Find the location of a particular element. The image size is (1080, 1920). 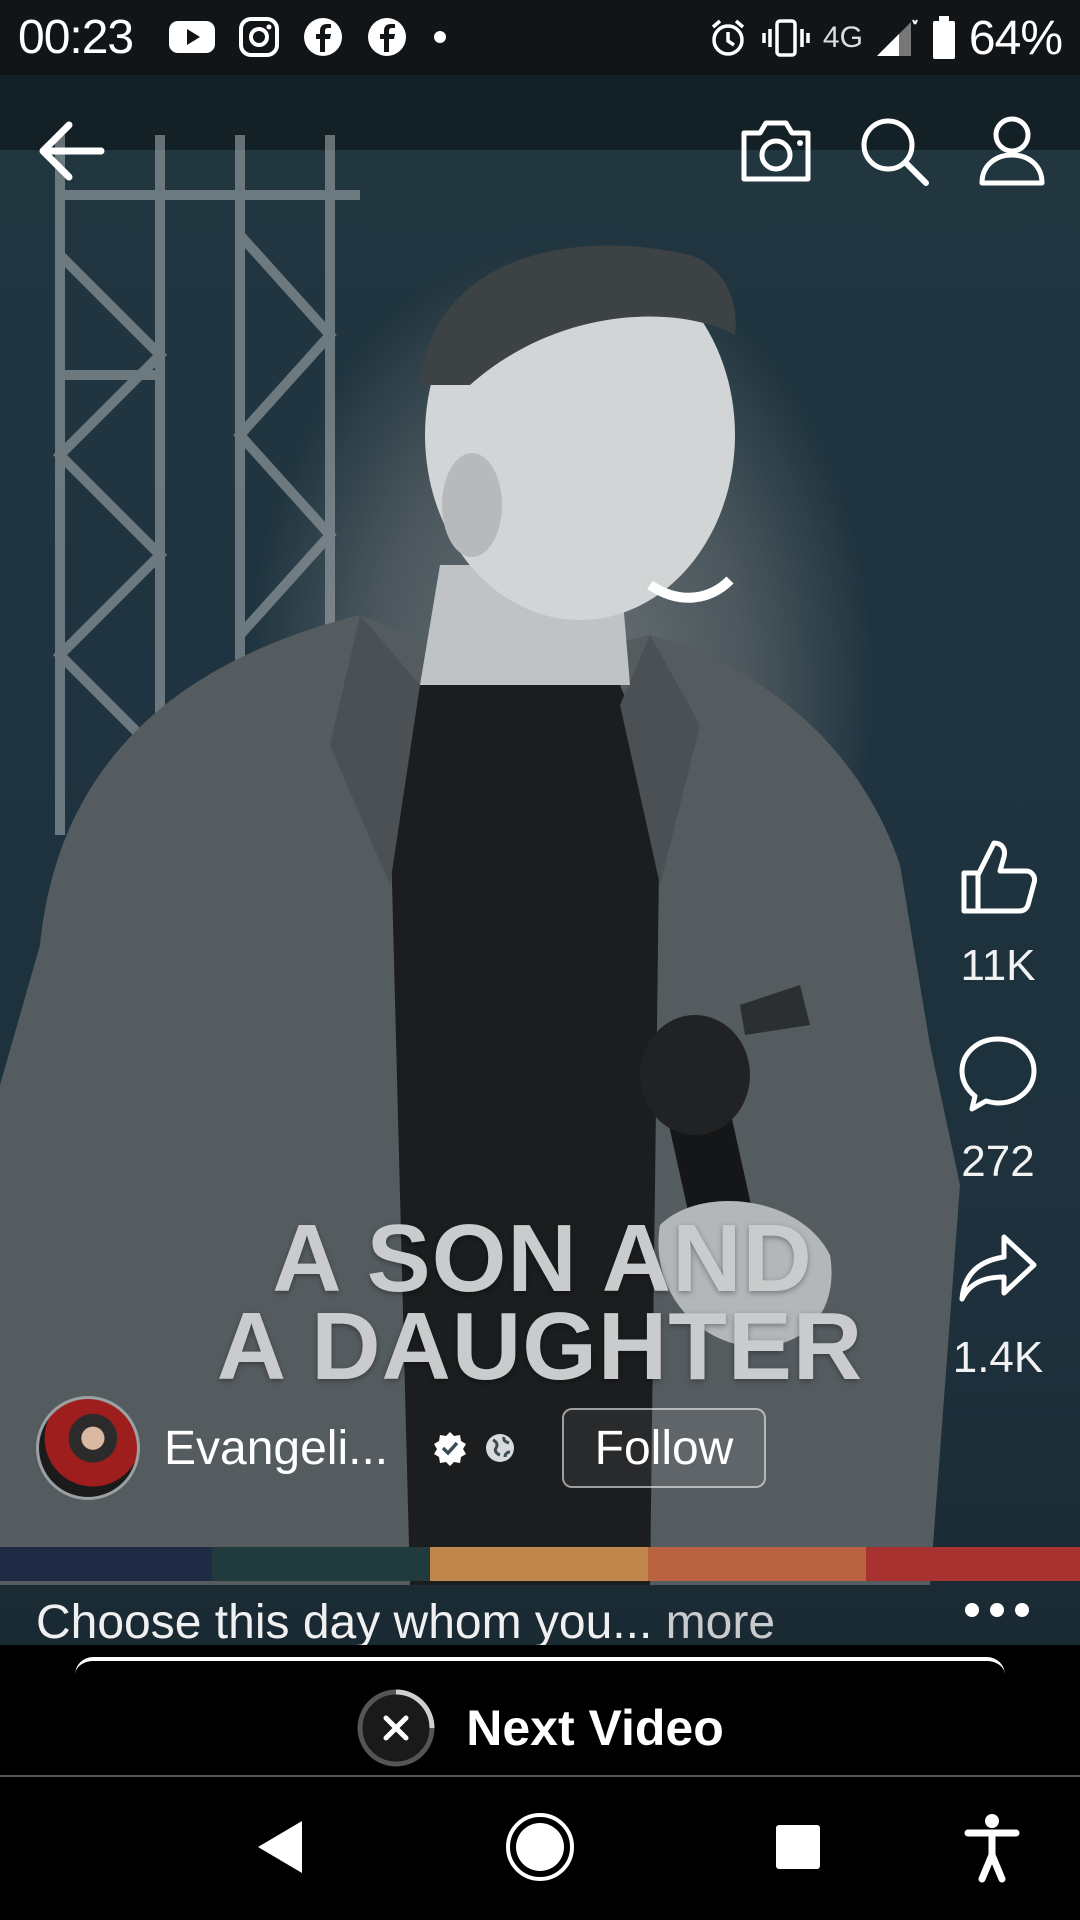

action-rail: 11K 272 1.4K is located at coordinates (998, 1109).